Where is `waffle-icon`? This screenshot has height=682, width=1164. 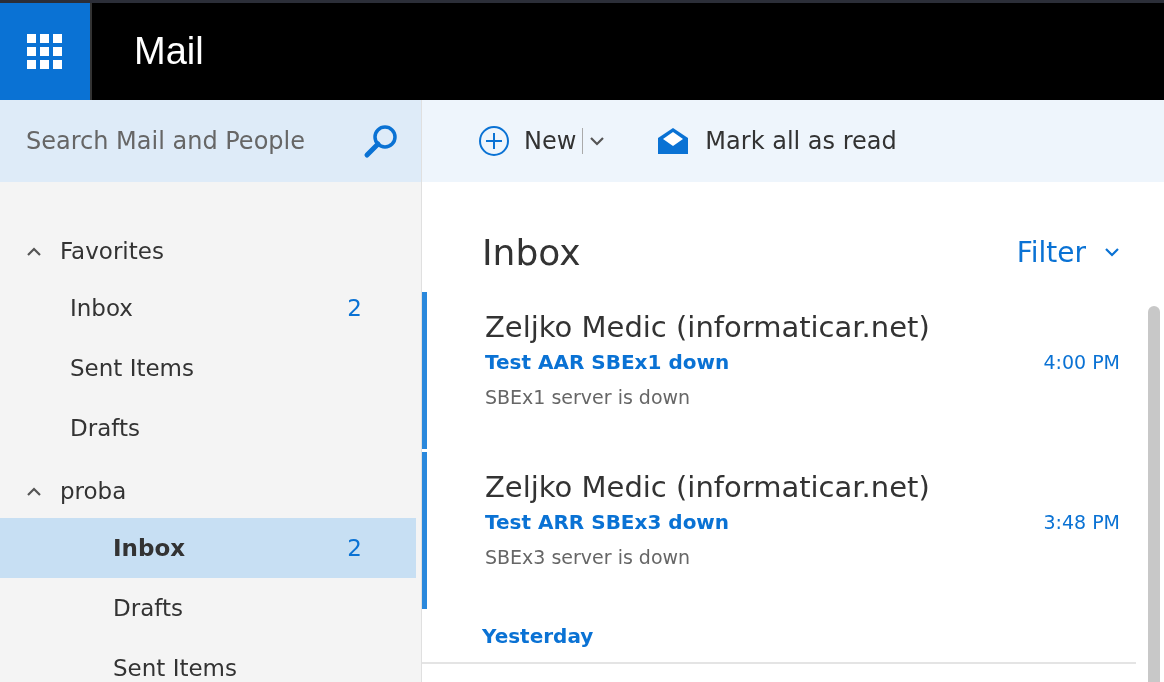 waffle-icon is located at coordinates (45, 51).